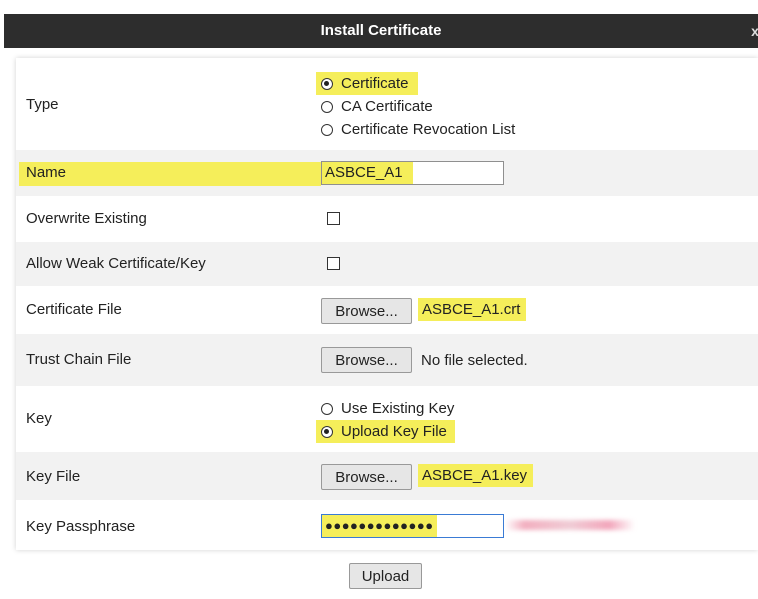  Describe the element at coordinates (116, 263) in the screenshot. I see `allow-weak-label: Allow Weak Certificate/Key` at that location.